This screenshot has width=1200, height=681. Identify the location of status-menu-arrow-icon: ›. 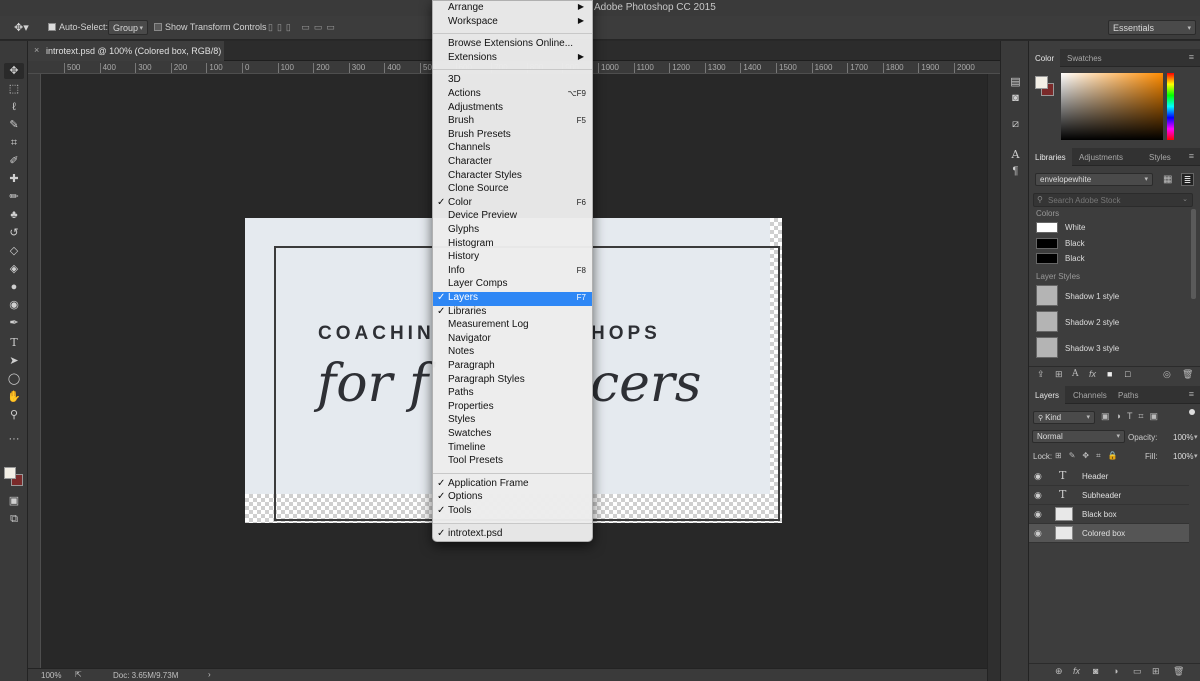
(209, 674).